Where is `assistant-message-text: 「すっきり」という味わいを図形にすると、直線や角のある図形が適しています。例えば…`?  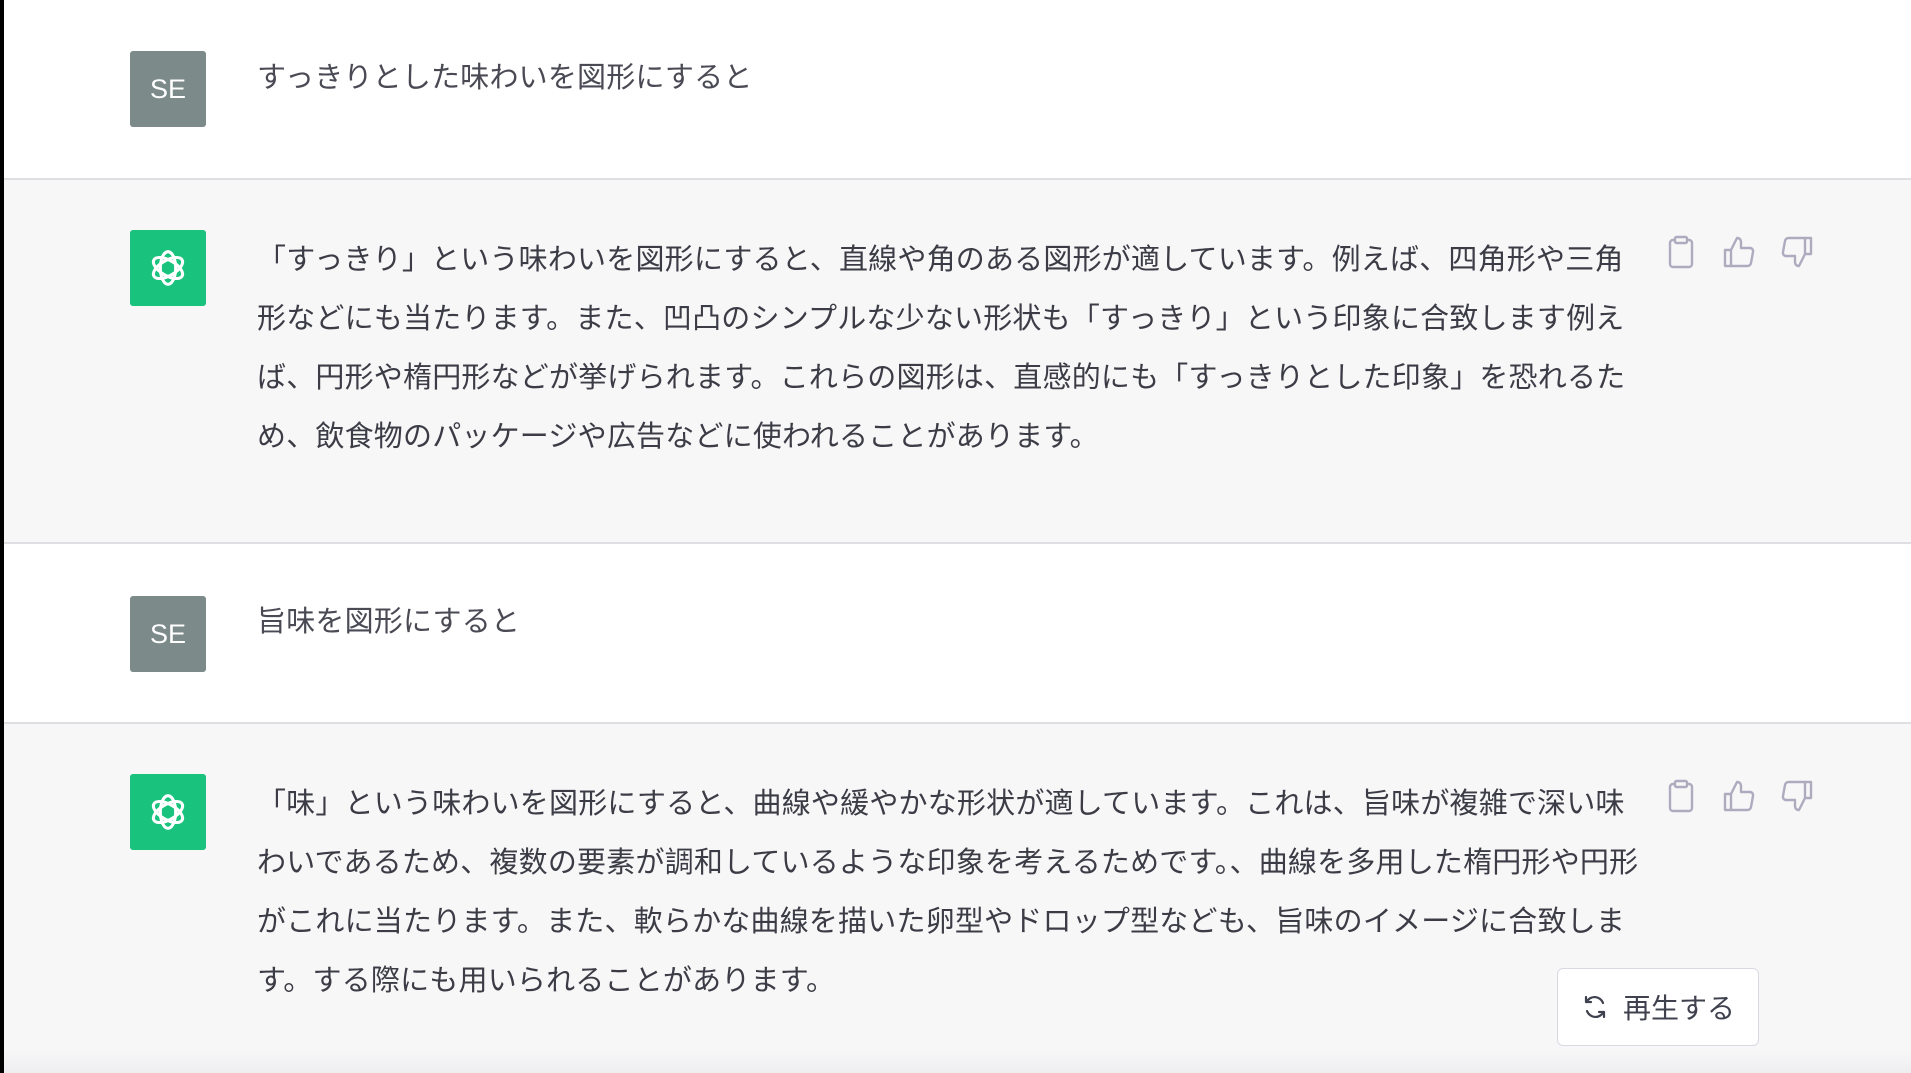 assistant-message-text: 「すっきり」という味わいを図形にすると、直線や角のある図形が適しています。例えば… is located at coordinates (941, 347).